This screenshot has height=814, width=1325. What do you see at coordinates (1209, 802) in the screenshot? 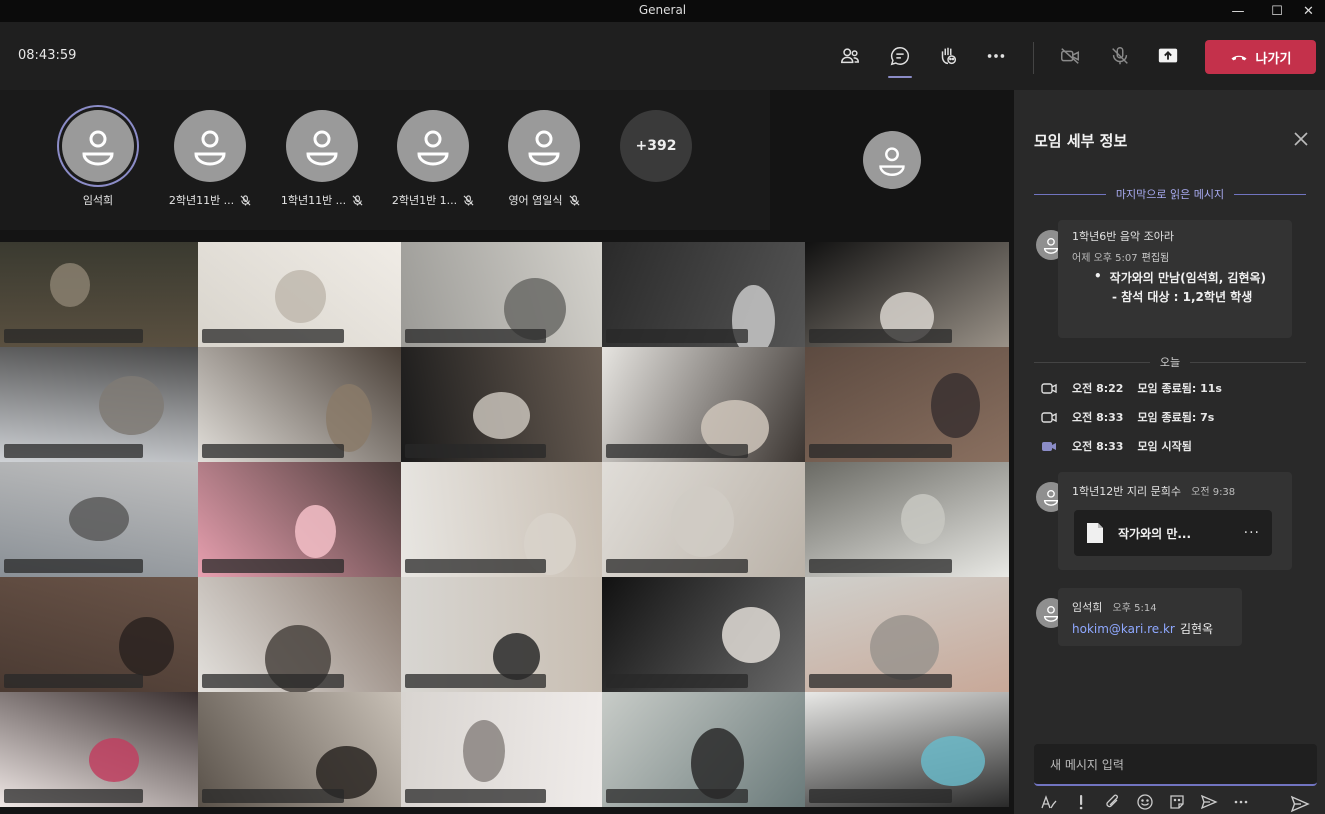
I see `schedule-send-icon` at bounding box center [1209, 802].